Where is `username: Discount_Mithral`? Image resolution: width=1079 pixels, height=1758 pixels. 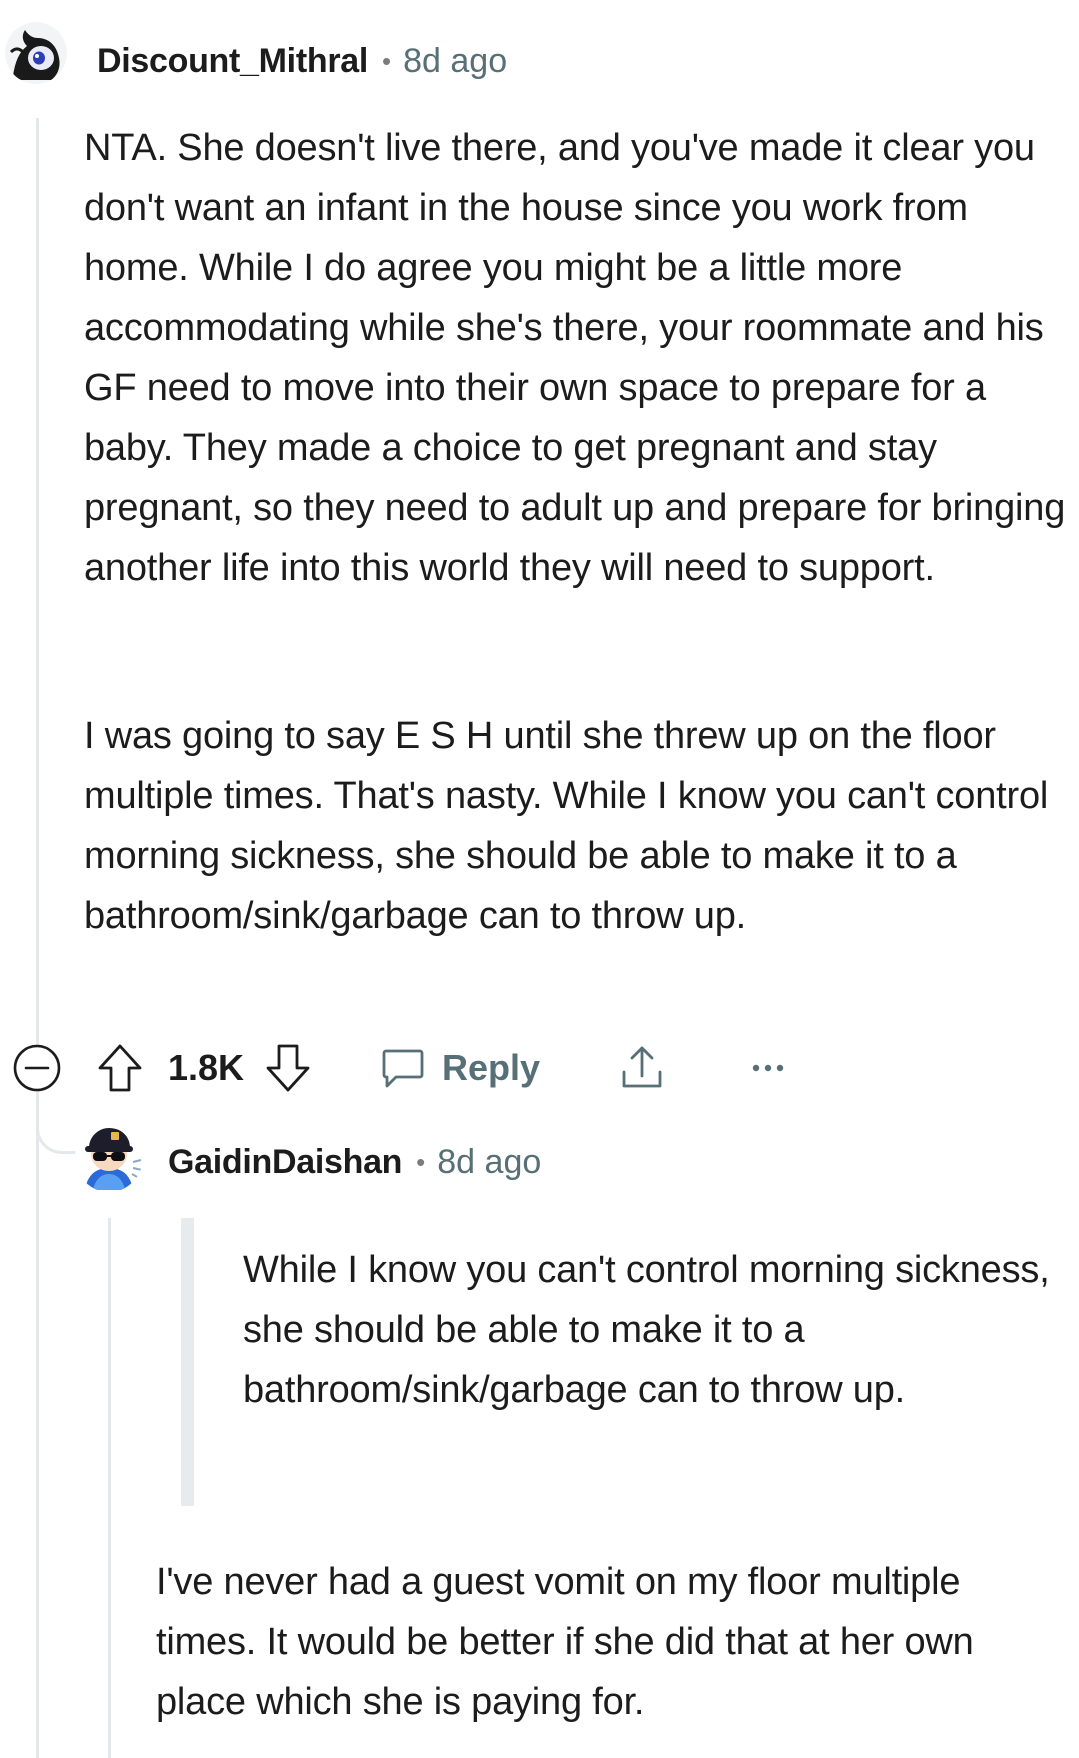
username: Discount_Mithral is located at coordinates (232, 61).